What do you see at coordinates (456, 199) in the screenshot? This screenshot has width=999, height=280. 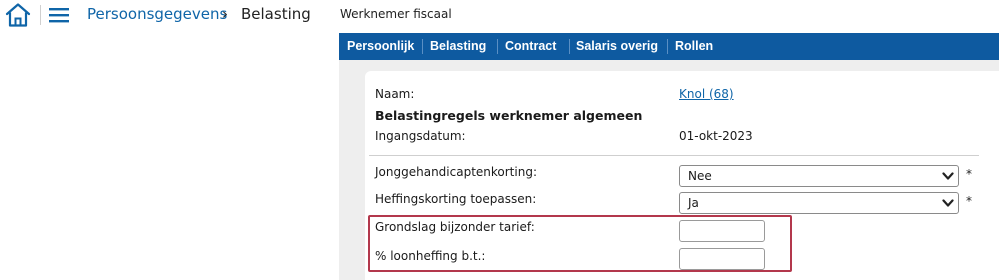 I see `heffingskorting-label: Heffingskorting toepassen:` at bounding box center [456, 199].